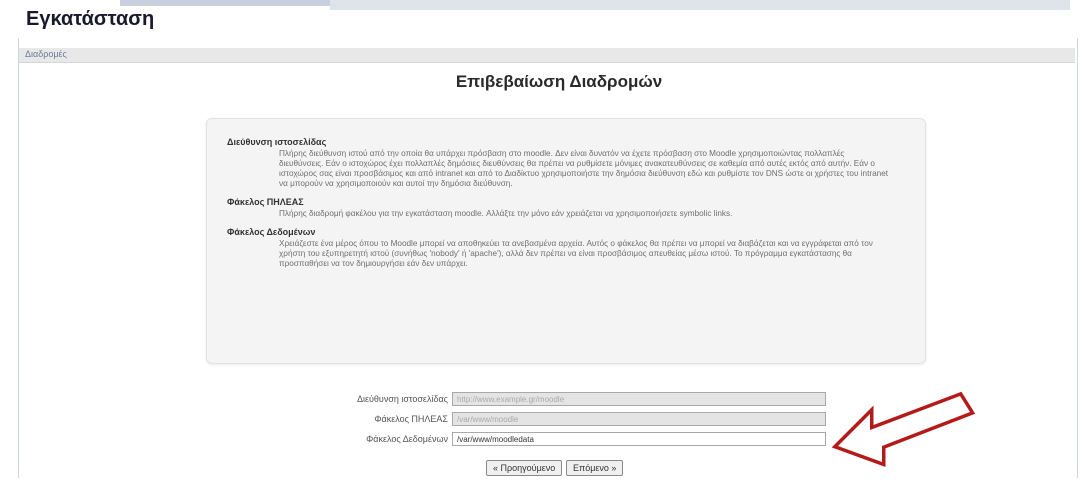  What do you see at coordinates (639, 419) in the screenshot?
I see `dirroot-field` at bounding box center [639, 419].